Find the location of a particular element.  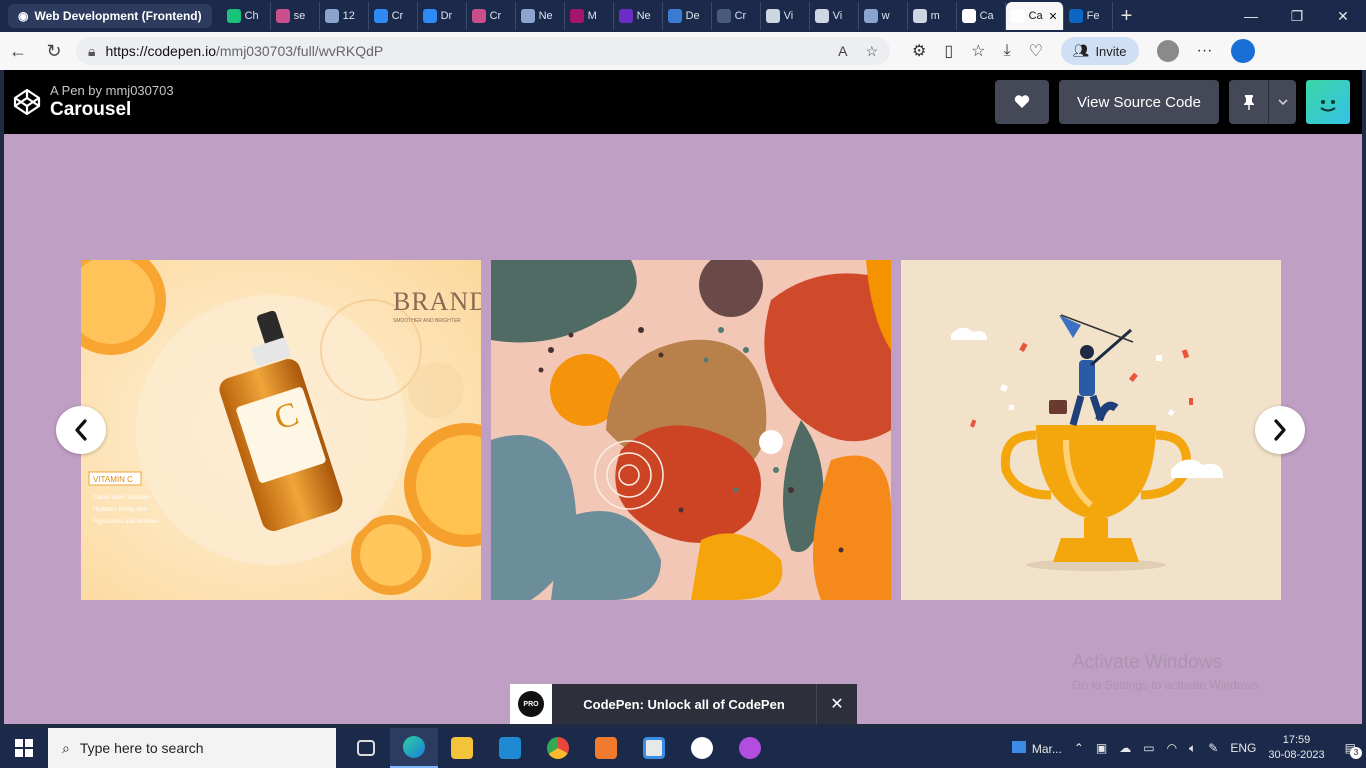

pen-icon: ✎ is located at coordinates (1213, 748).